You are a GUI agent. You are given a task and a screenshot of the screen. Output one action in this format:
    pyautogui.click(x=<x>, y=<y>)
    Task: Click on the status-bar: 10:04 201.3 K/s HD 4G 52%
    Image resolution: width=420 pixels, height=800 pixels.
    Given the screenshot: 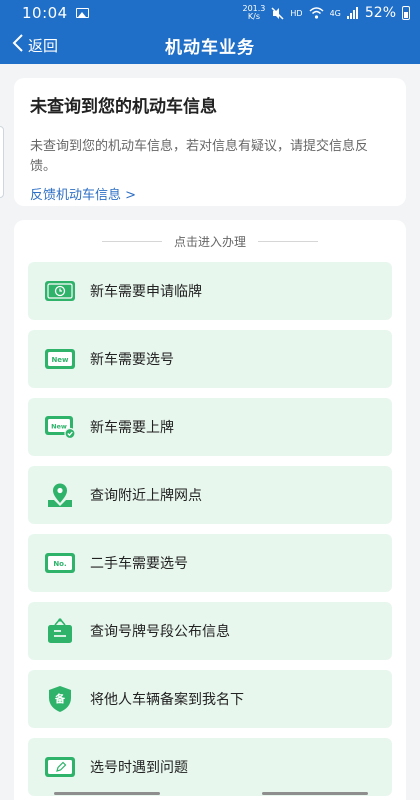 What is the action you would take?
    pyautogui.click(x=210, y=13)
    